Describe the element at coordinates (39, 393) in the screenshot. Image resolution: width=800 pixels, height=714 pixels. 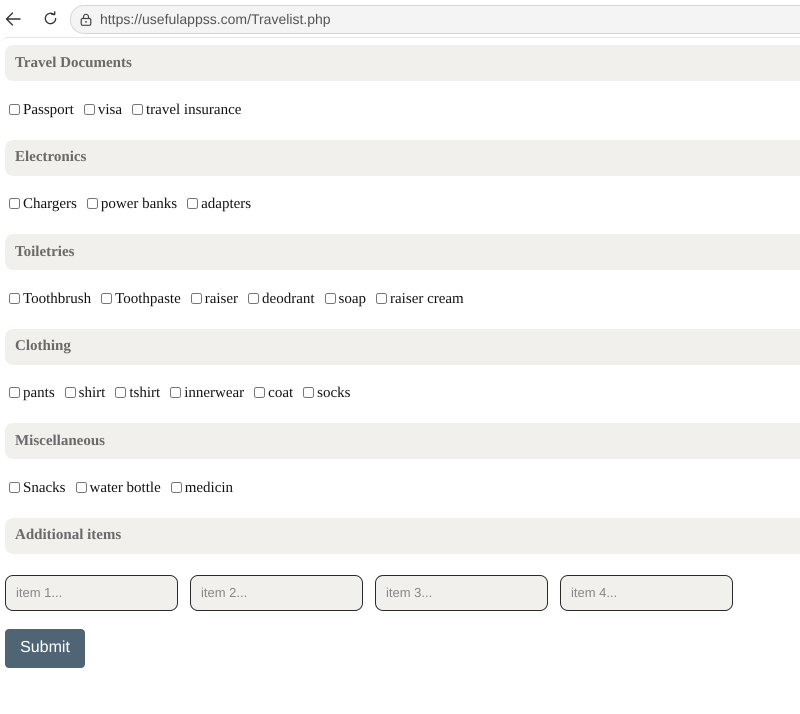
I see `checkbox-label: pants` at that location.